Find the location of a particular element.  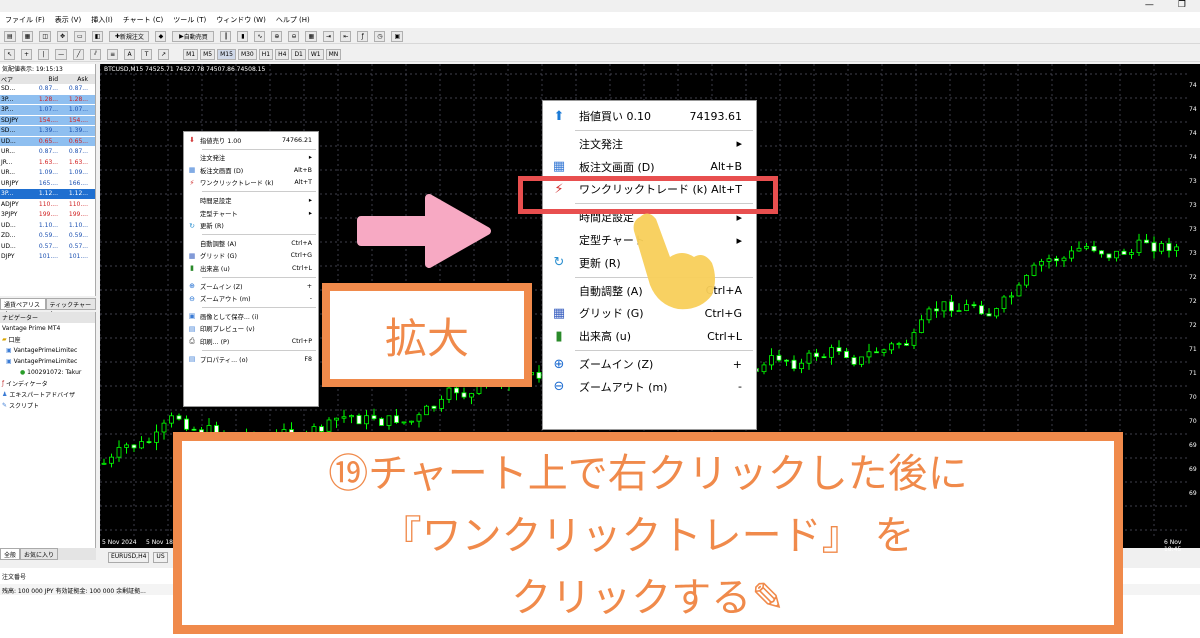

nav-item-scripts: ✎ スクリプト is located at coordinates (47, 405).